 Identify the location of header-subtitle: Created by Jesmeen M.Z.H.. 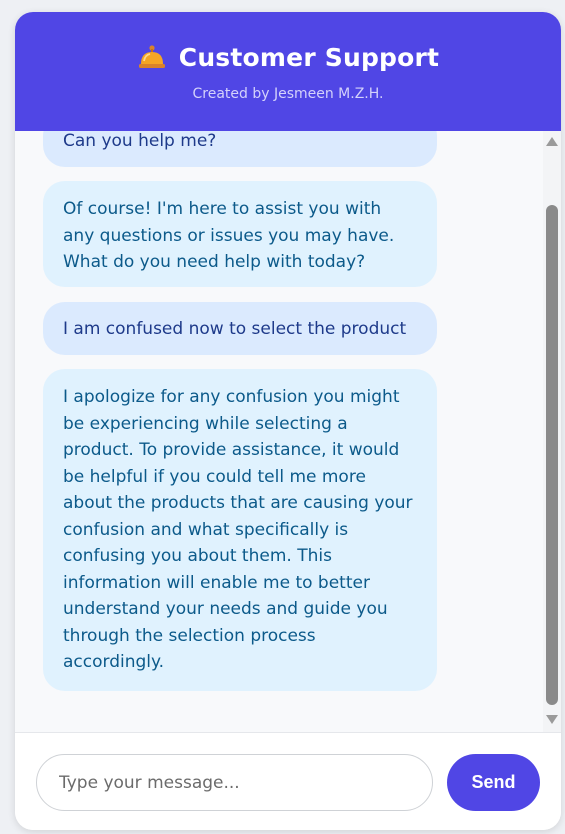
(288, 94).